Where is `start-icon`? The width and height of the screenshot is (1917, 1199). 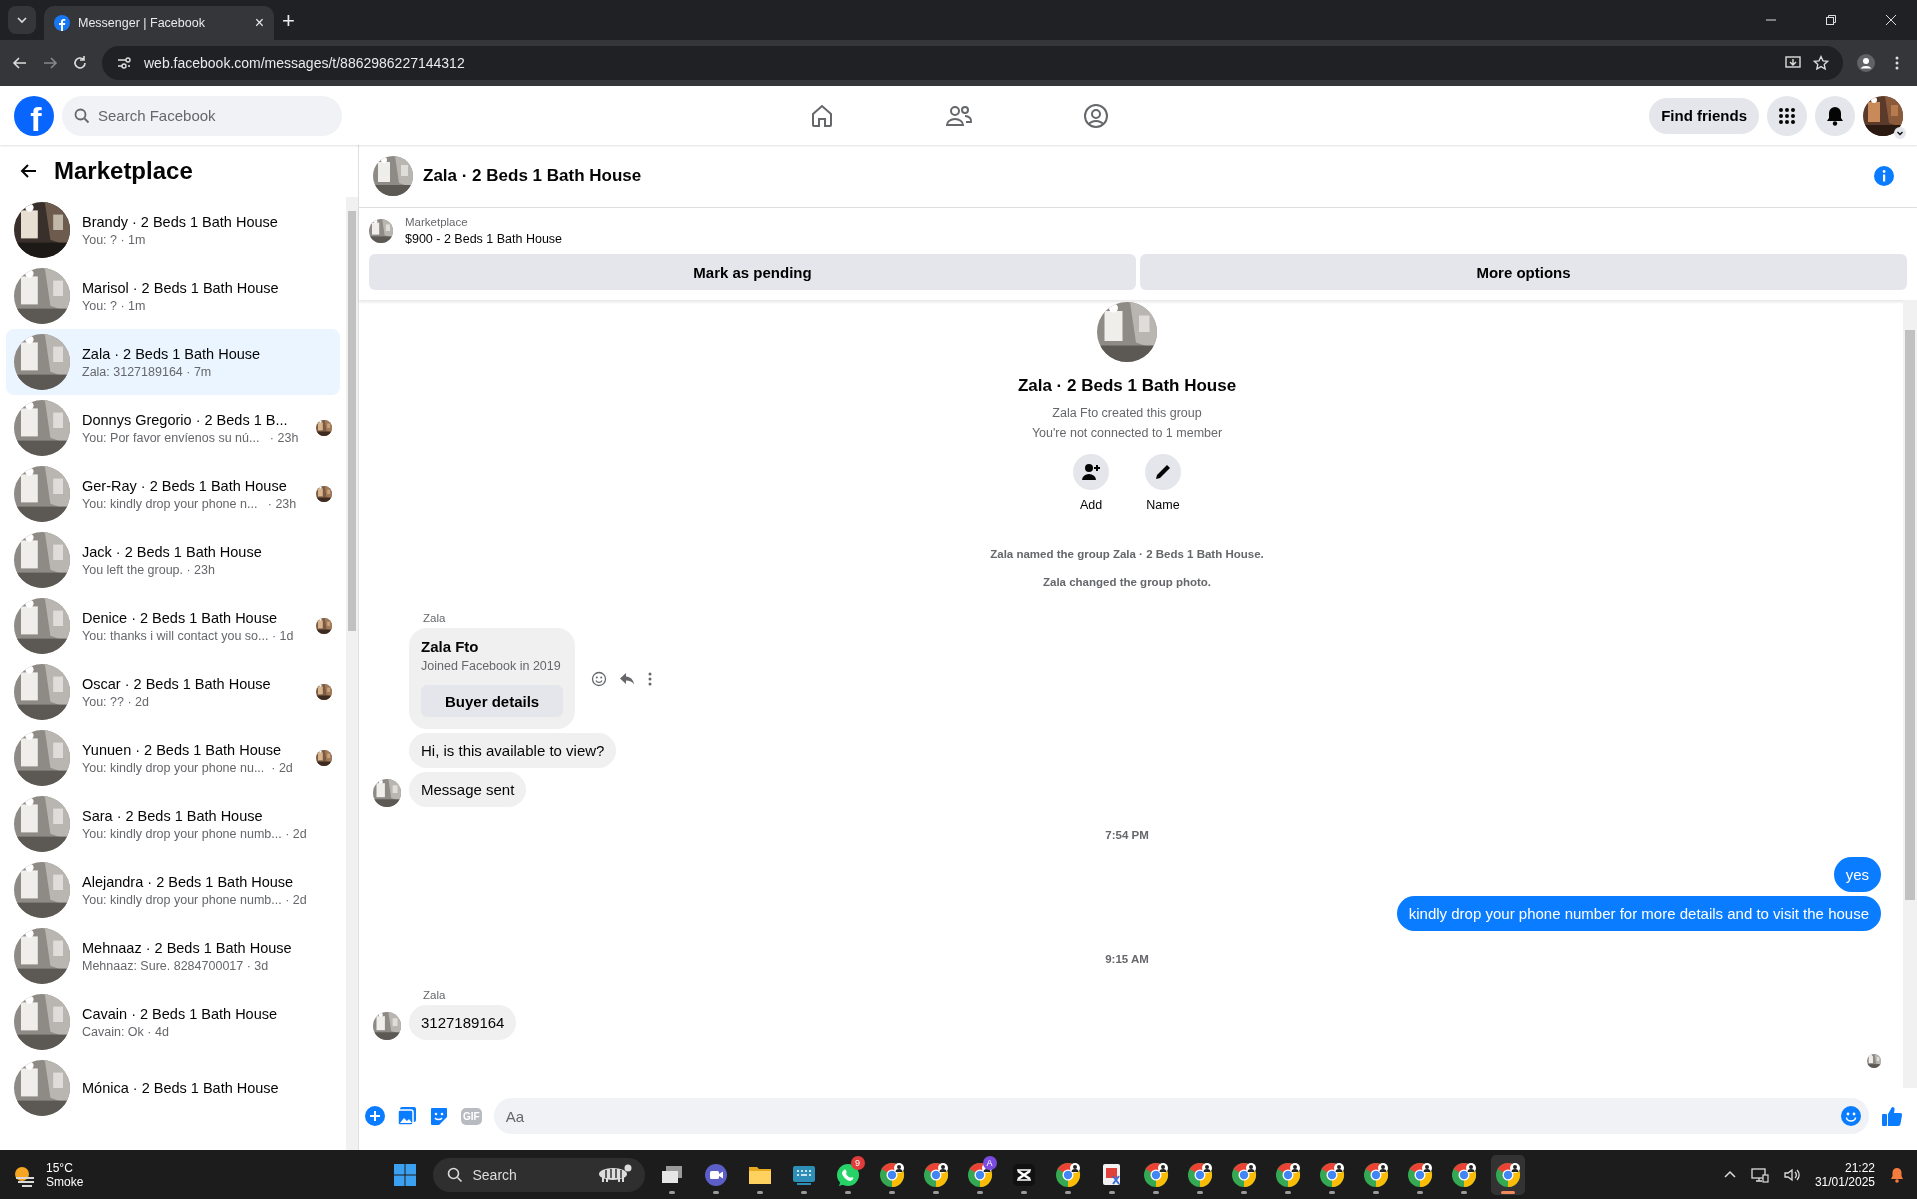
start-icon is located at coordinates (404, 1174).